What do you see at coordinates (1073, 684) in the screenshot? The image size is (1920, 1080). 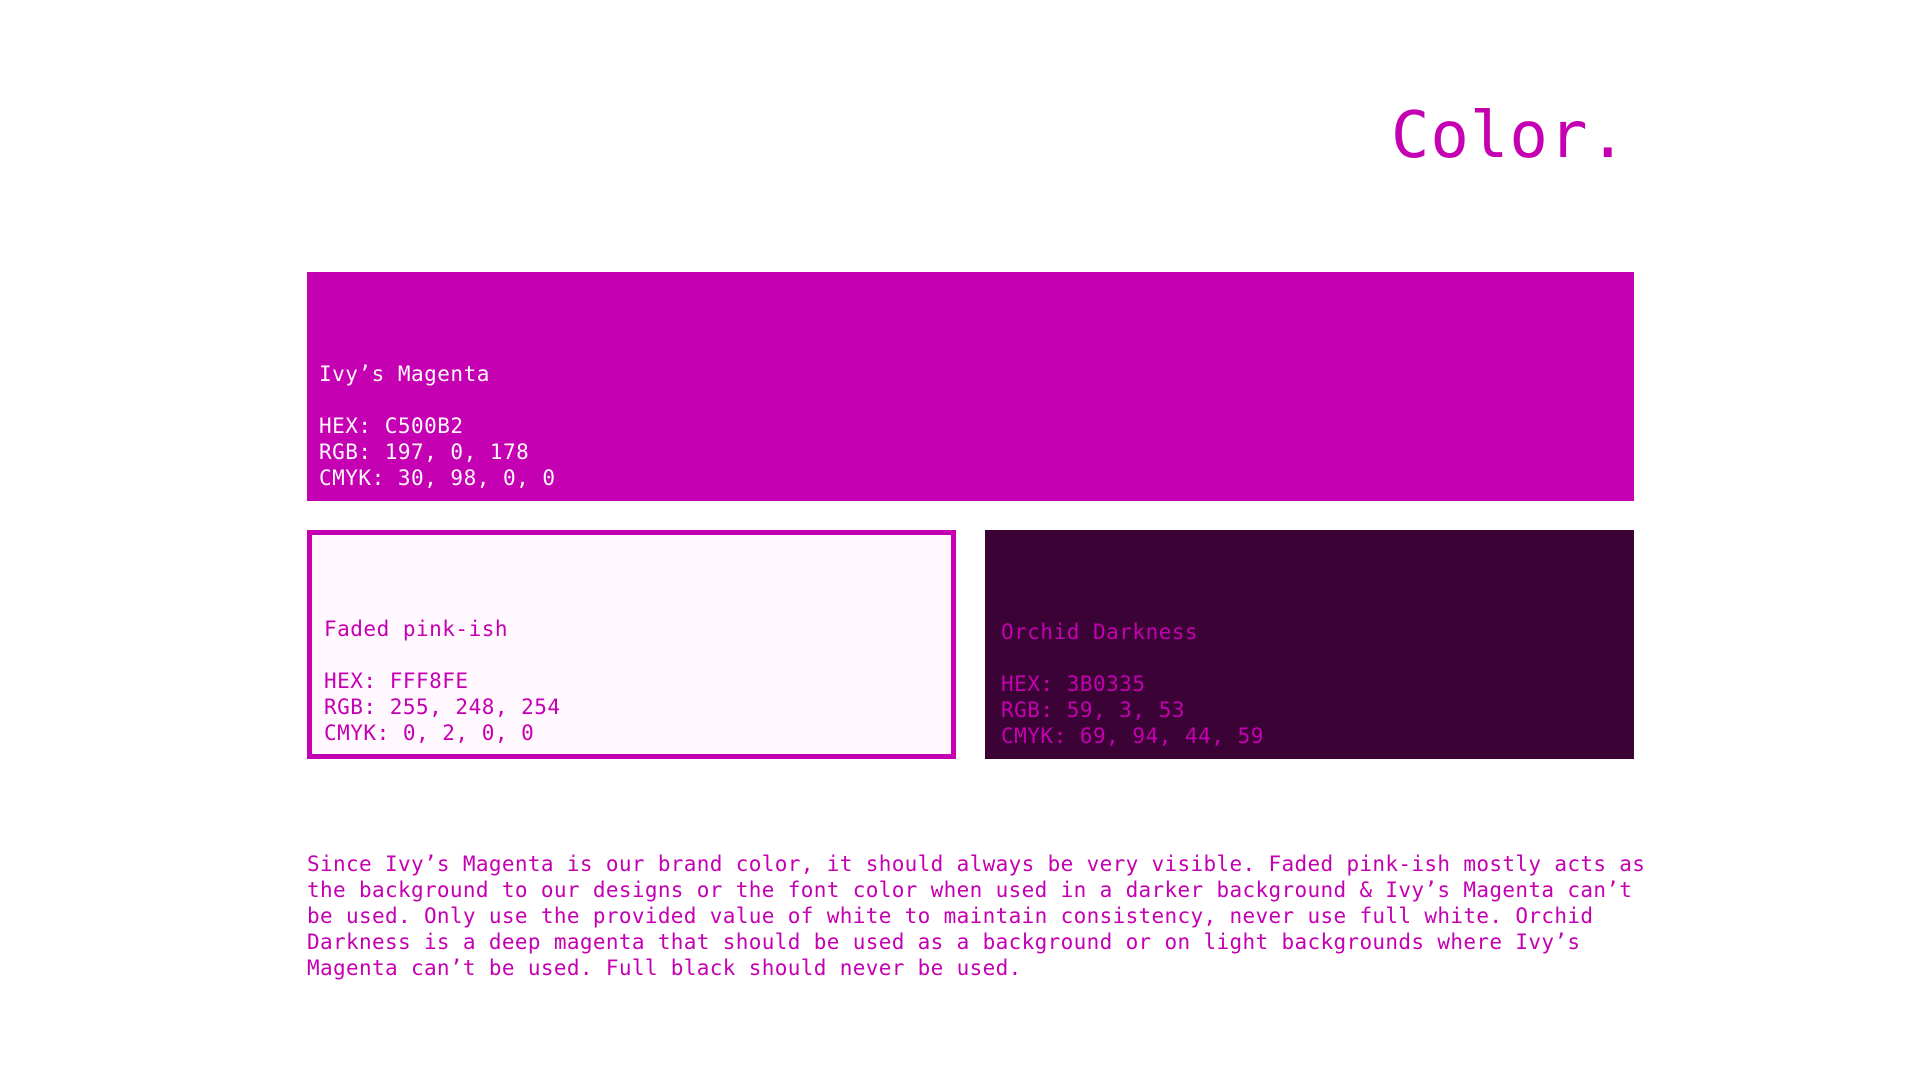 I see `swatch-hex: HEX: 3B0335` at bounding box center [1073, 684].